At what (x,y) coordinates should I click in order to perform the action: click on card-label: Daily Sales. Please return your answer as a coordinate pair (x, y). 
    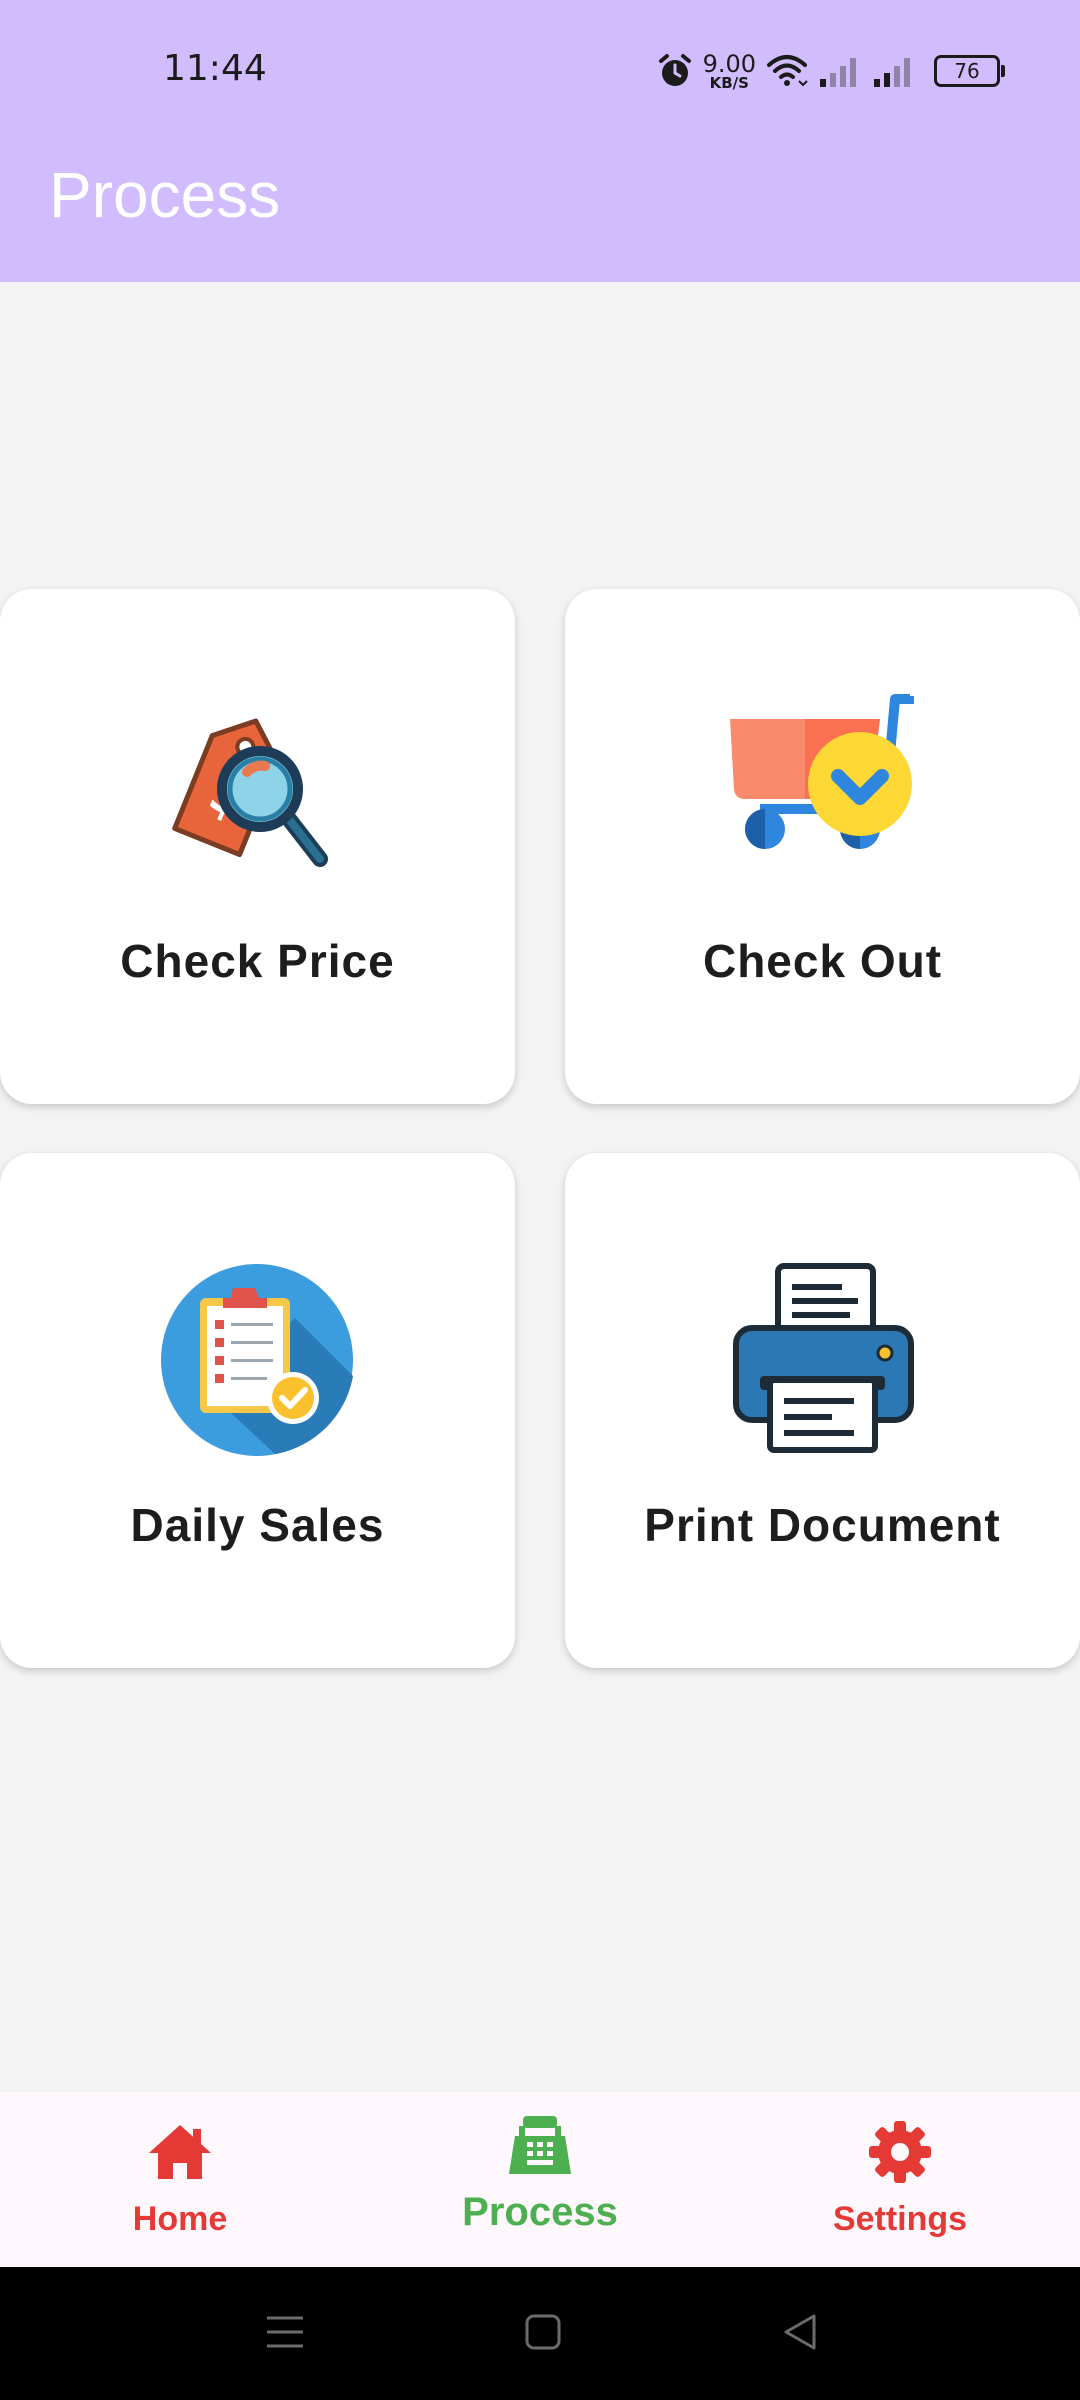
    Looking at the image, I should click on (257, 1525).